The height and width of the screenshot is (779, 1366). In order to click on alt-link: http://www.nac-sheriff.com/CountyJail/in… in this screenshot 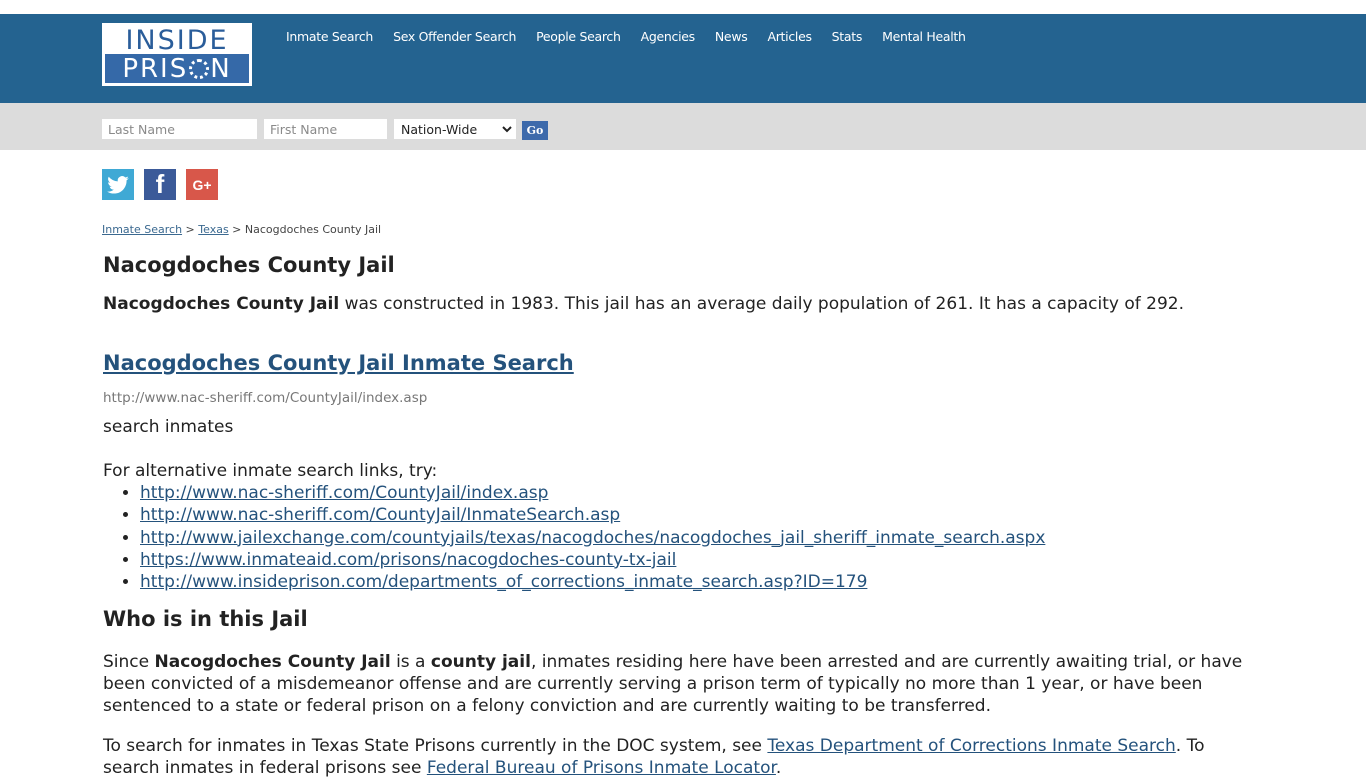, I will do `click(344, 493)`.